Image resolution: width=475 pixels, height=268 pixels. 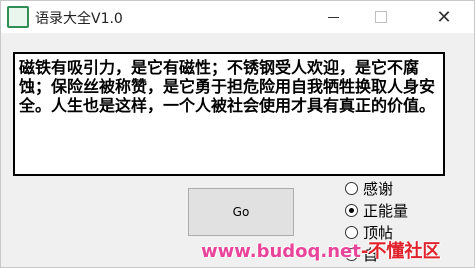 I want to click on radio-label: 感谢, so click(x=378, y=188).